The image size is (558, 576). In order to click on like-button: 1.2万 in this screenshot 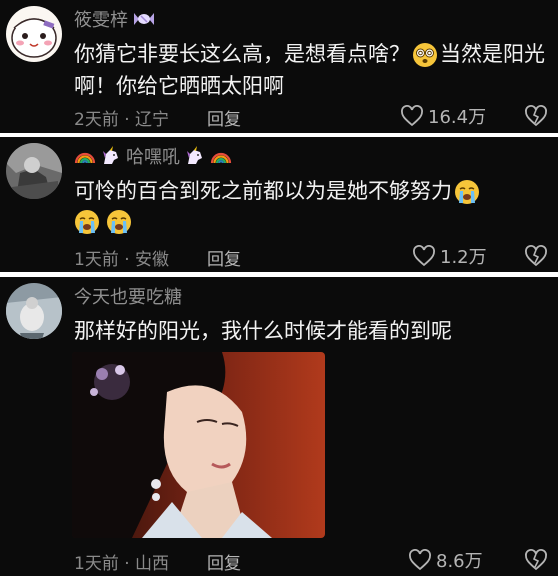, I will do `click(449, 256)`.